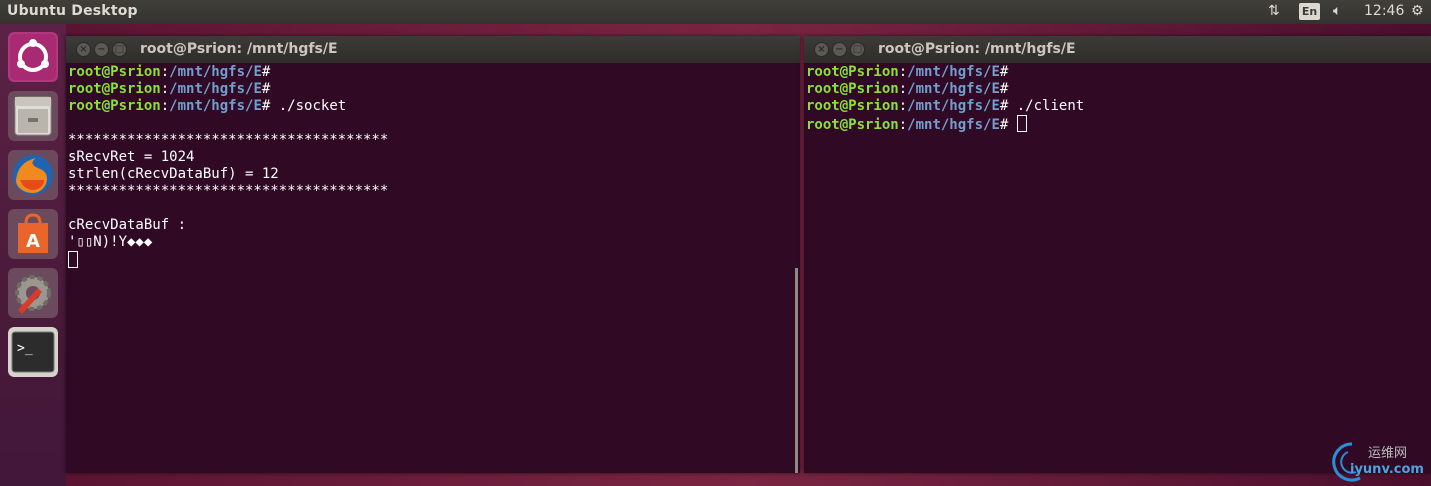  I want to click on output-text: strlen(cRecvDataBuf) = 12, so click(173, 174).